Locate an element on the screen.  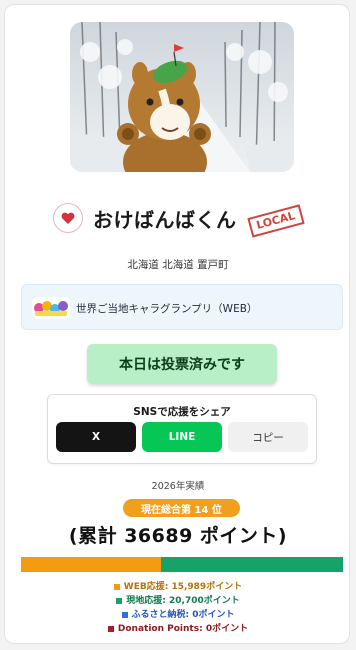
heart-icon is located at coordinates (68, 218).